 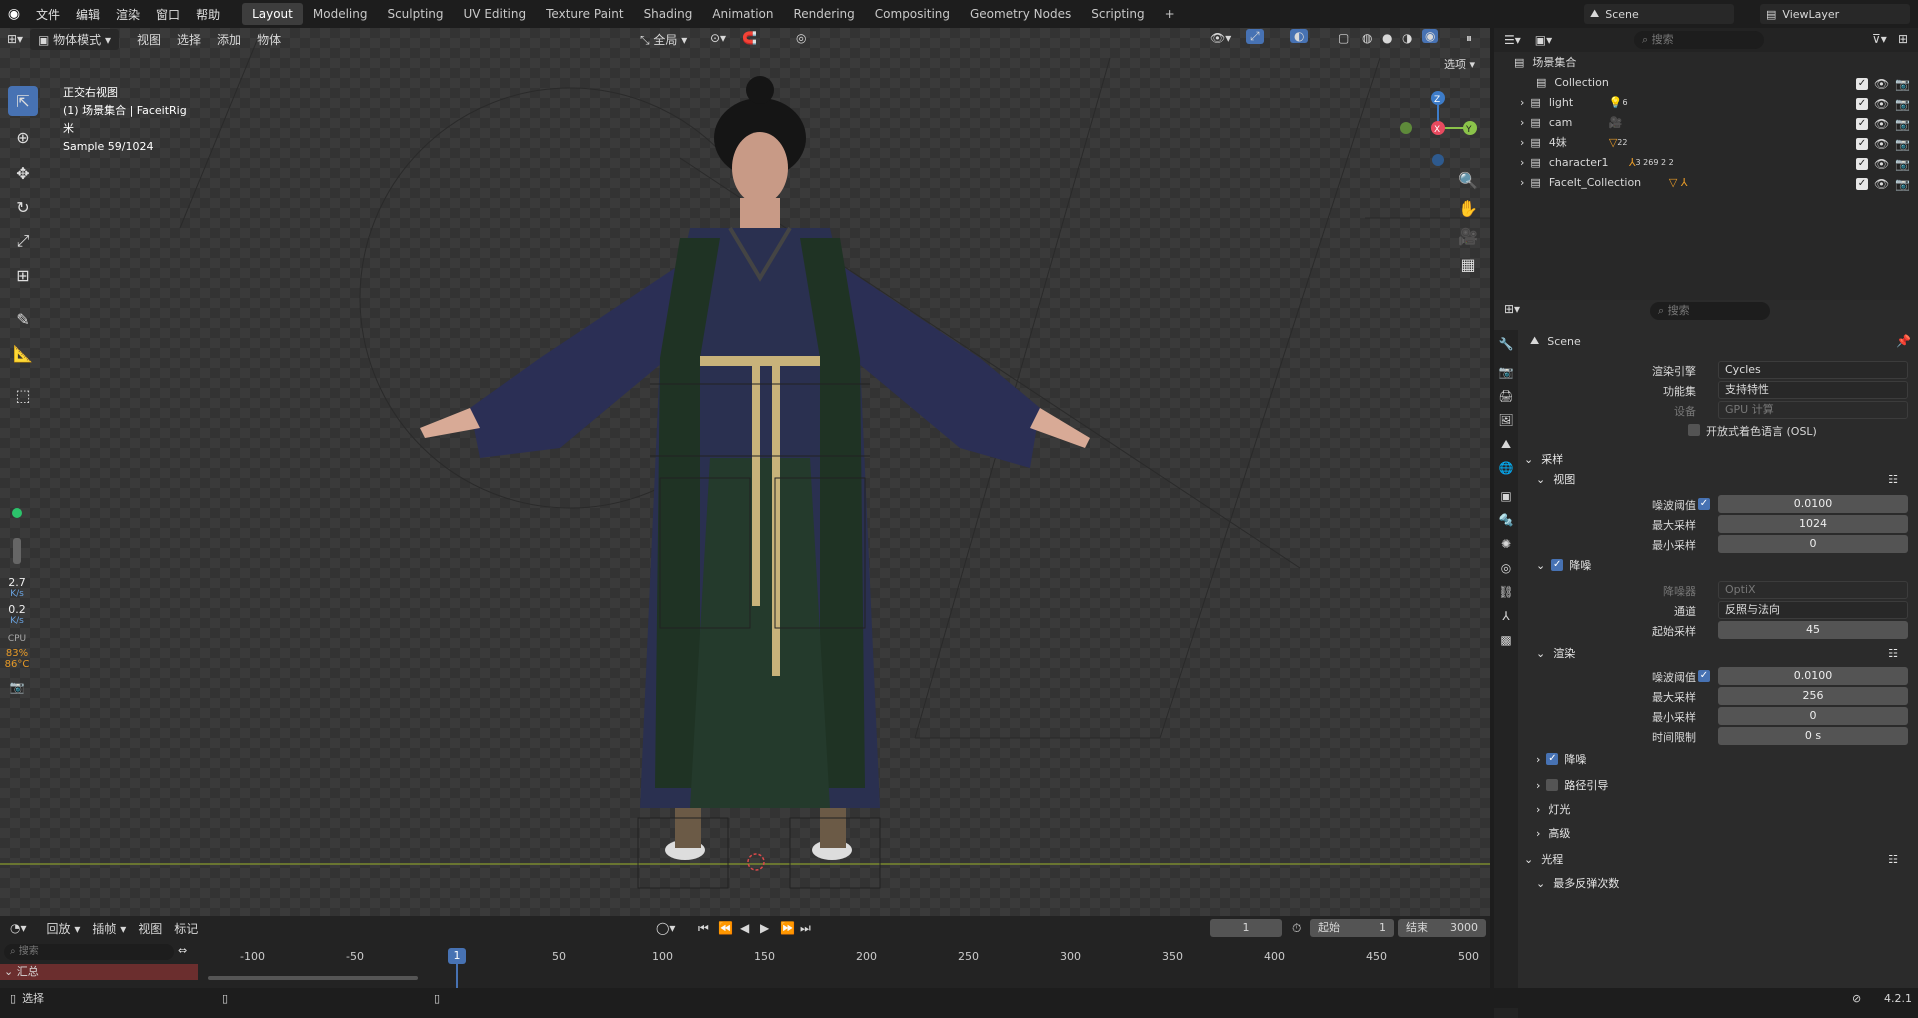 I want to click on scene-tab-icon: ⛰, so click(x=1506, y=444).